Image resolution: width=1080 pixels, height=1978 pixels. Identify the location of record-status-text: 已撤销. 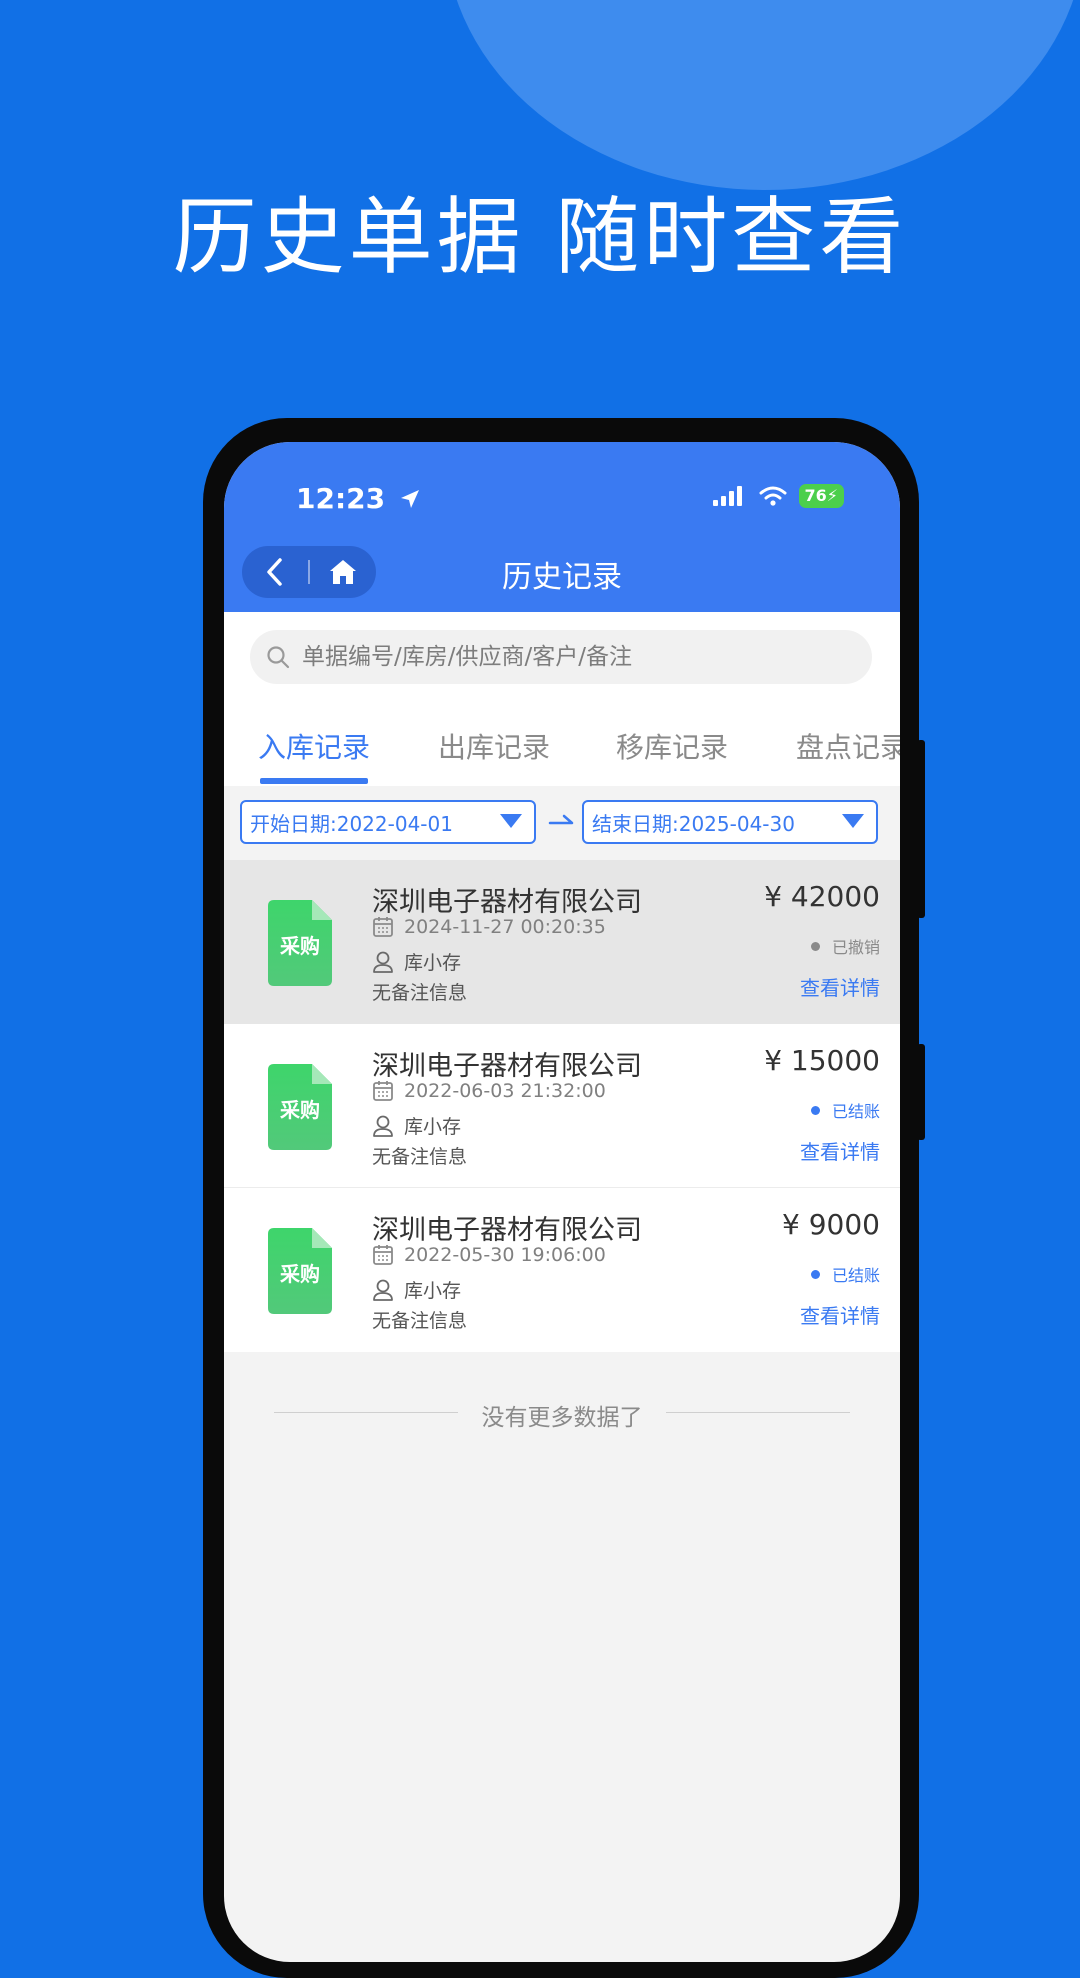
(855, 947).